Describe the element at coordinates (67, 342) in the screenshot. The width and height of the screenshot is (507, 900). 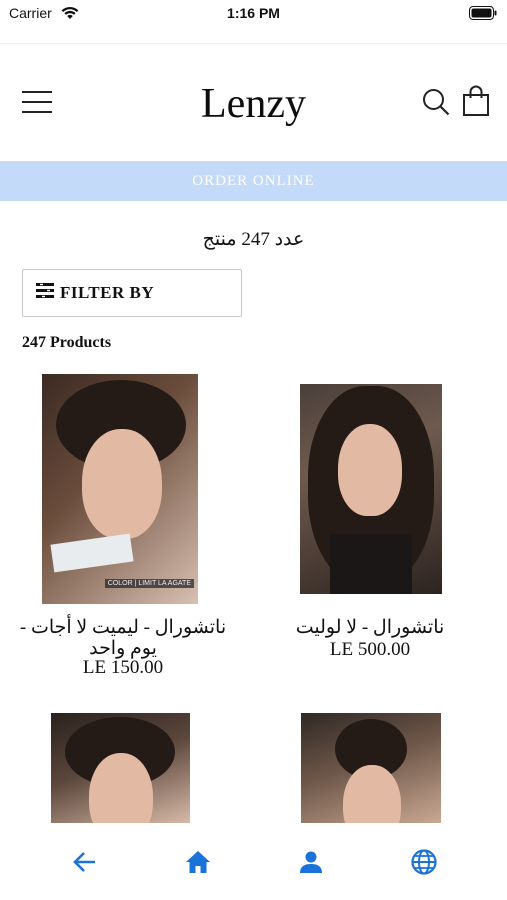
I see `products-count: 247 Products` at that location.